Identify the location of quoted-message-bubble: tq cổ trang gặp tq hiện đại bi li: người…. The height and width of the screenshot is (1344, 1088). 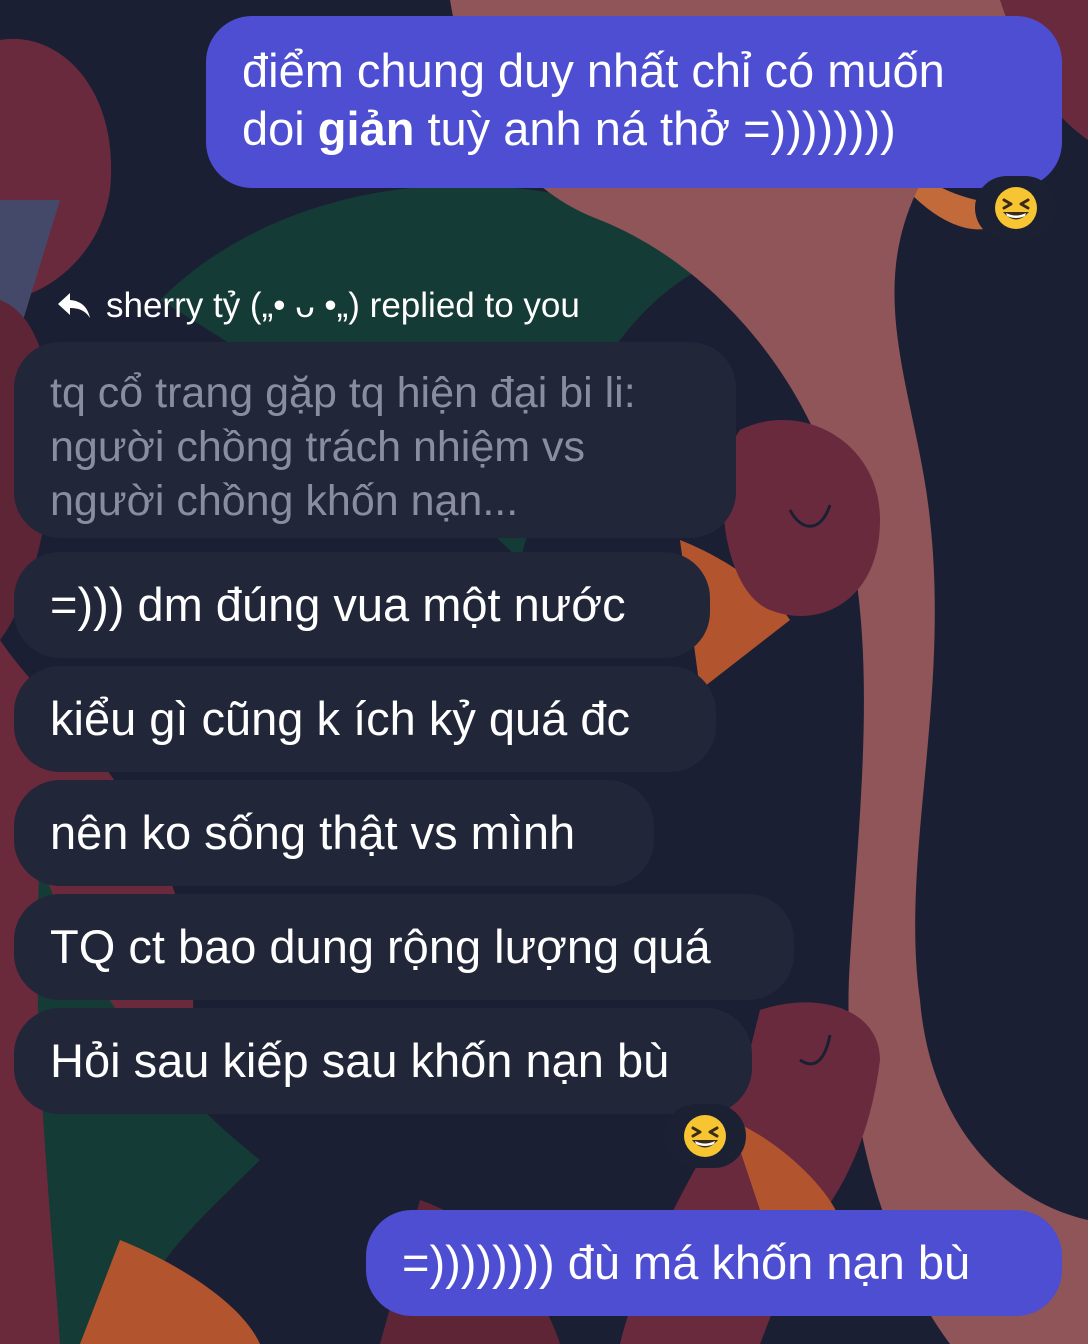
(375, 440).